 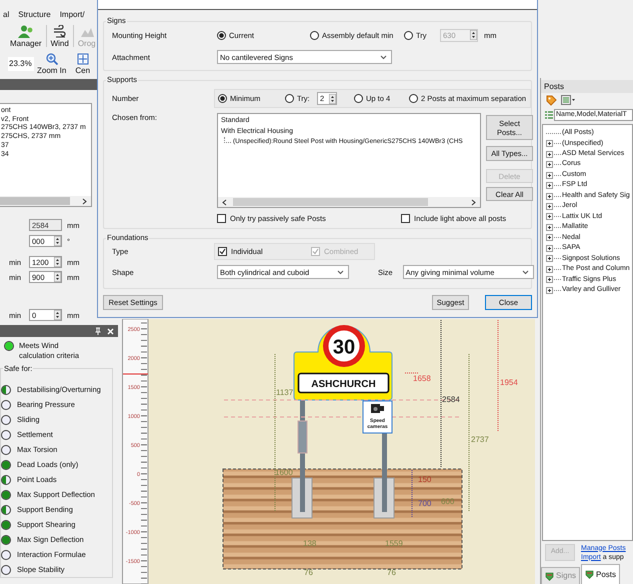 What do you see at coordinates (551, 100) in the screenshot?
I see `tag-icon` at bounding box center [551, 100].